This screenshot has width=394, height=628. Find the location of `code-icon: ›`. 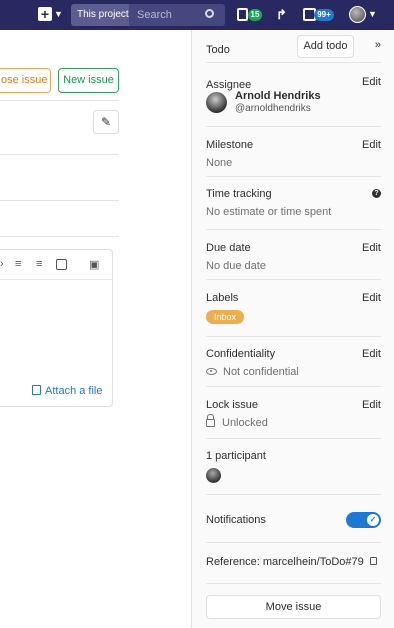

code-icon: › is located at coordinates (2, 264).